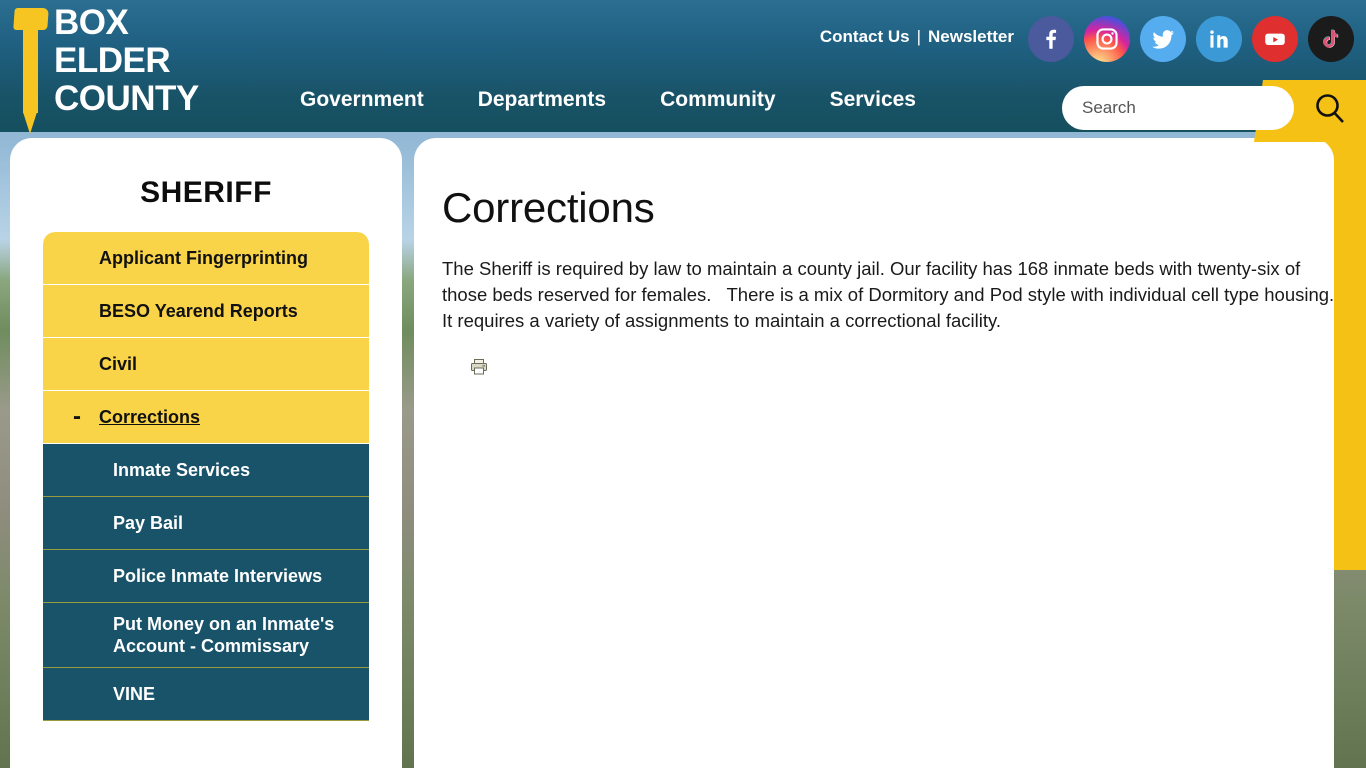 Image resolution: width=1366 pixels, height=768 pixels. I want to click on facebook-icon, so click(1051, 39).